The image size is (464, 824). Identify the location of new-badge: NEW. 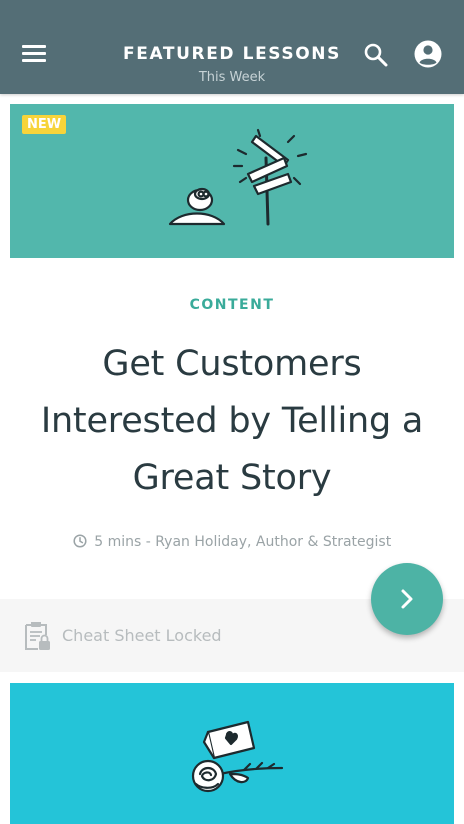
(44, 124).